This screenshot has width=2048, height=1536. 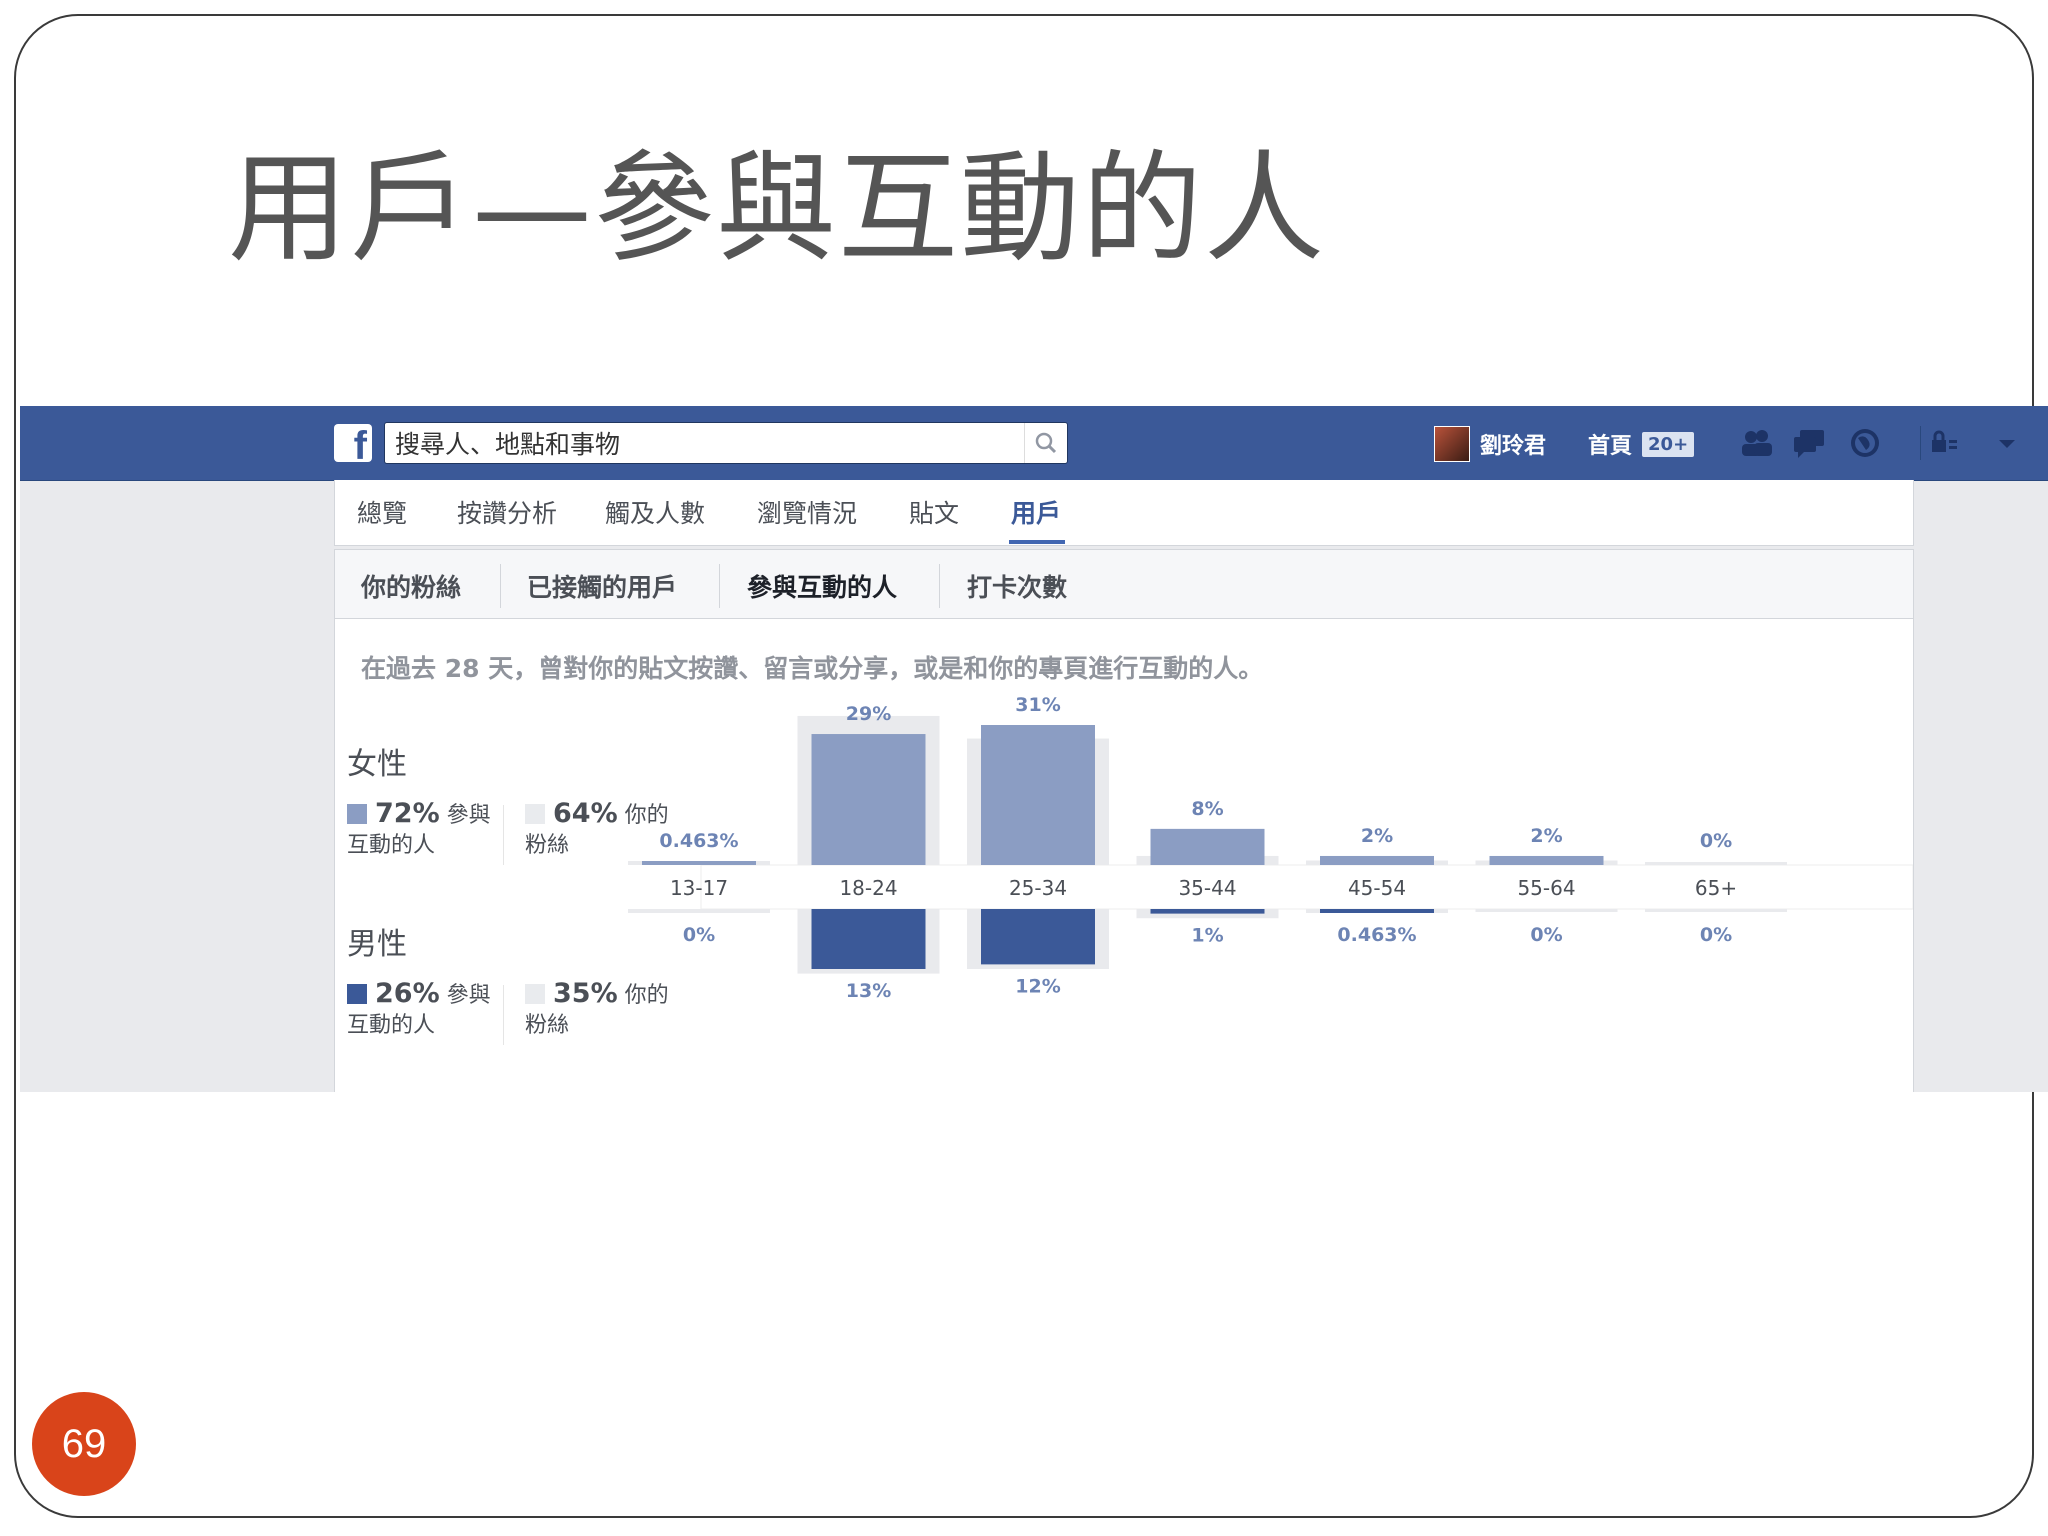 I want to click on search-button, so click(x=1045, y=443).